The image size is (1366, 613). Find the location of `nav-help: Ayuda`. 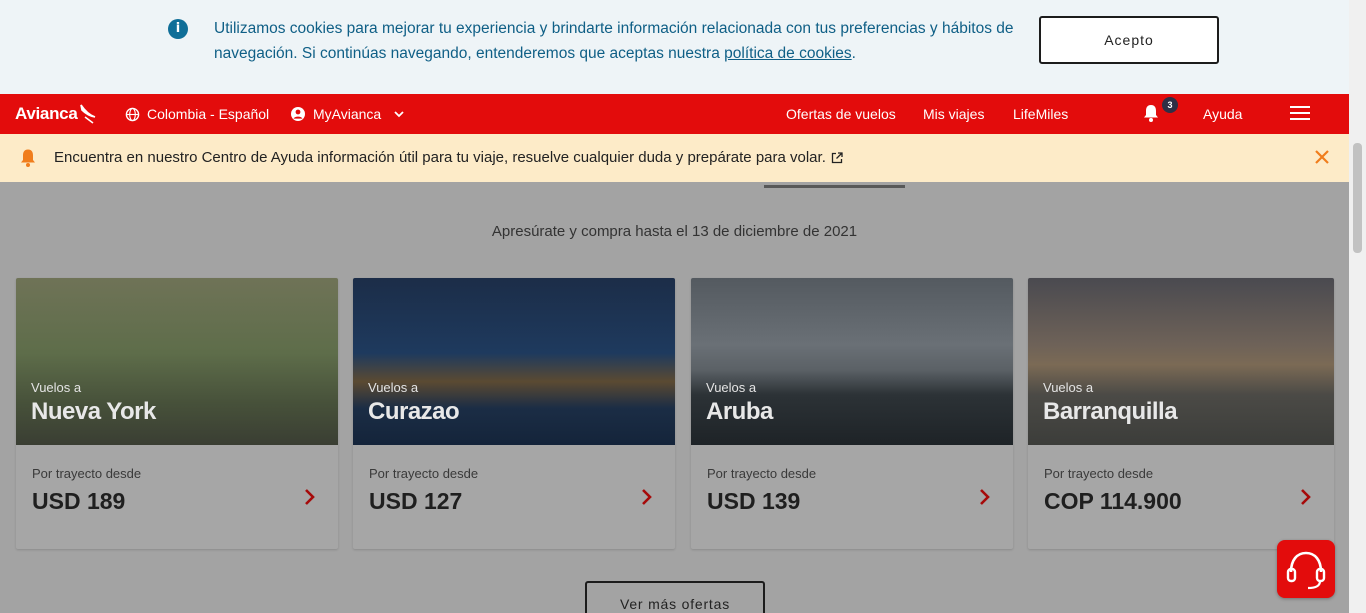

nav-help: Ayuda is located at coordinates (1222, 114).